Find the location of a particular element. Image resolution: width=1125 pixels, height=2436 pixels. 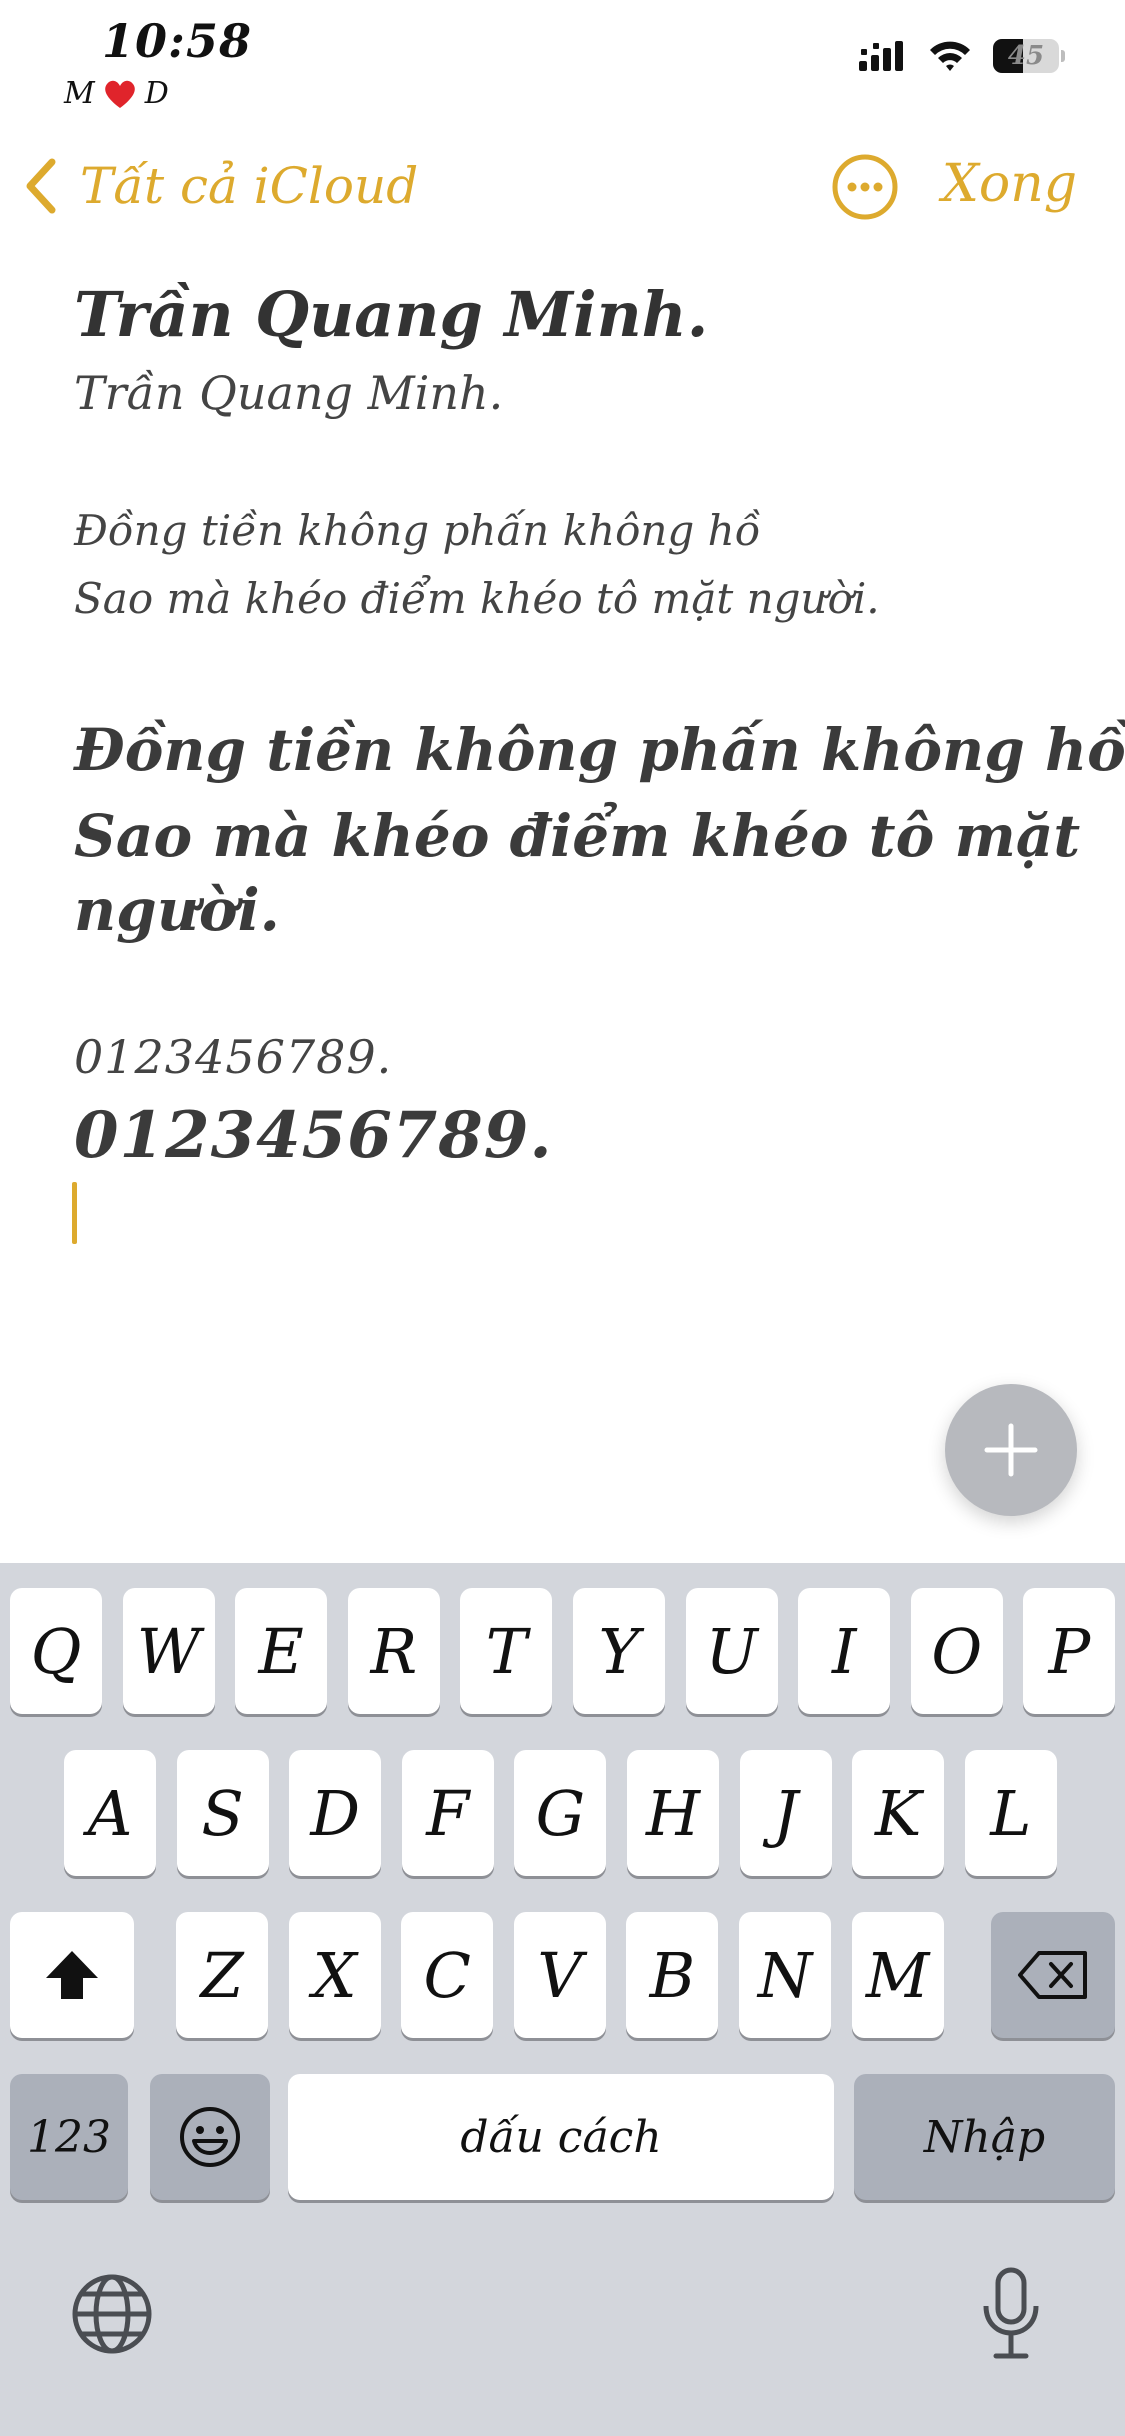

globe-icon is located at coordinates (112, 2314).